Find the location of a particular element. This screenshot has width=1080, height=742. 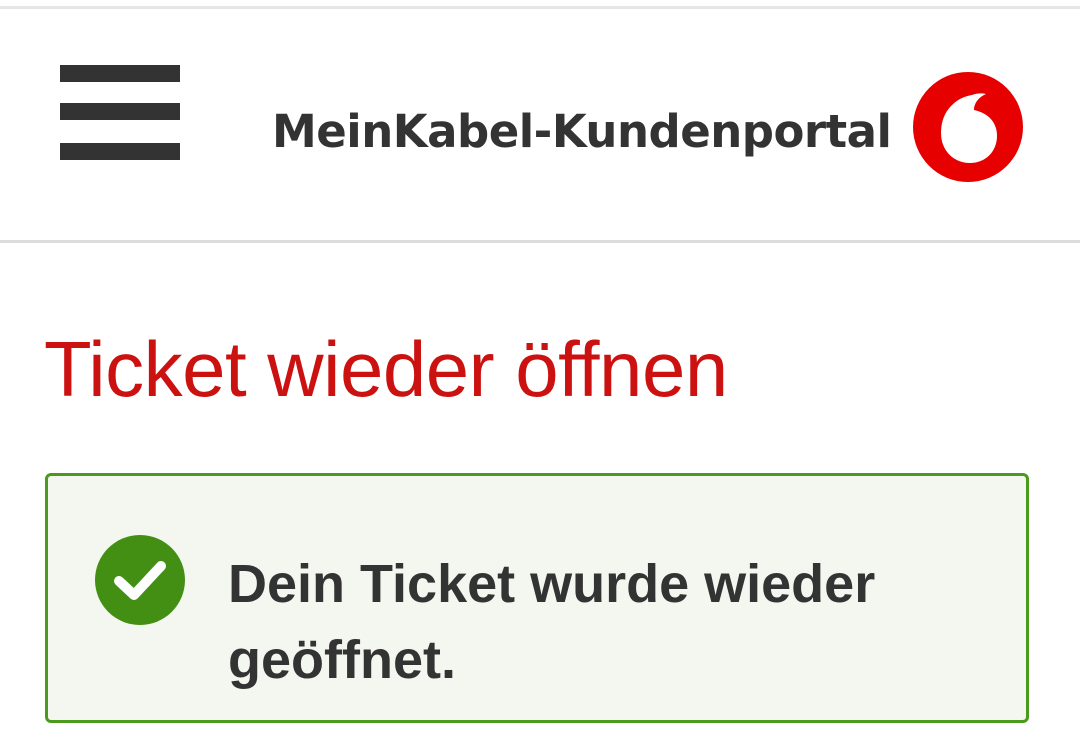

header-divider is located at coordinates (540, 241).